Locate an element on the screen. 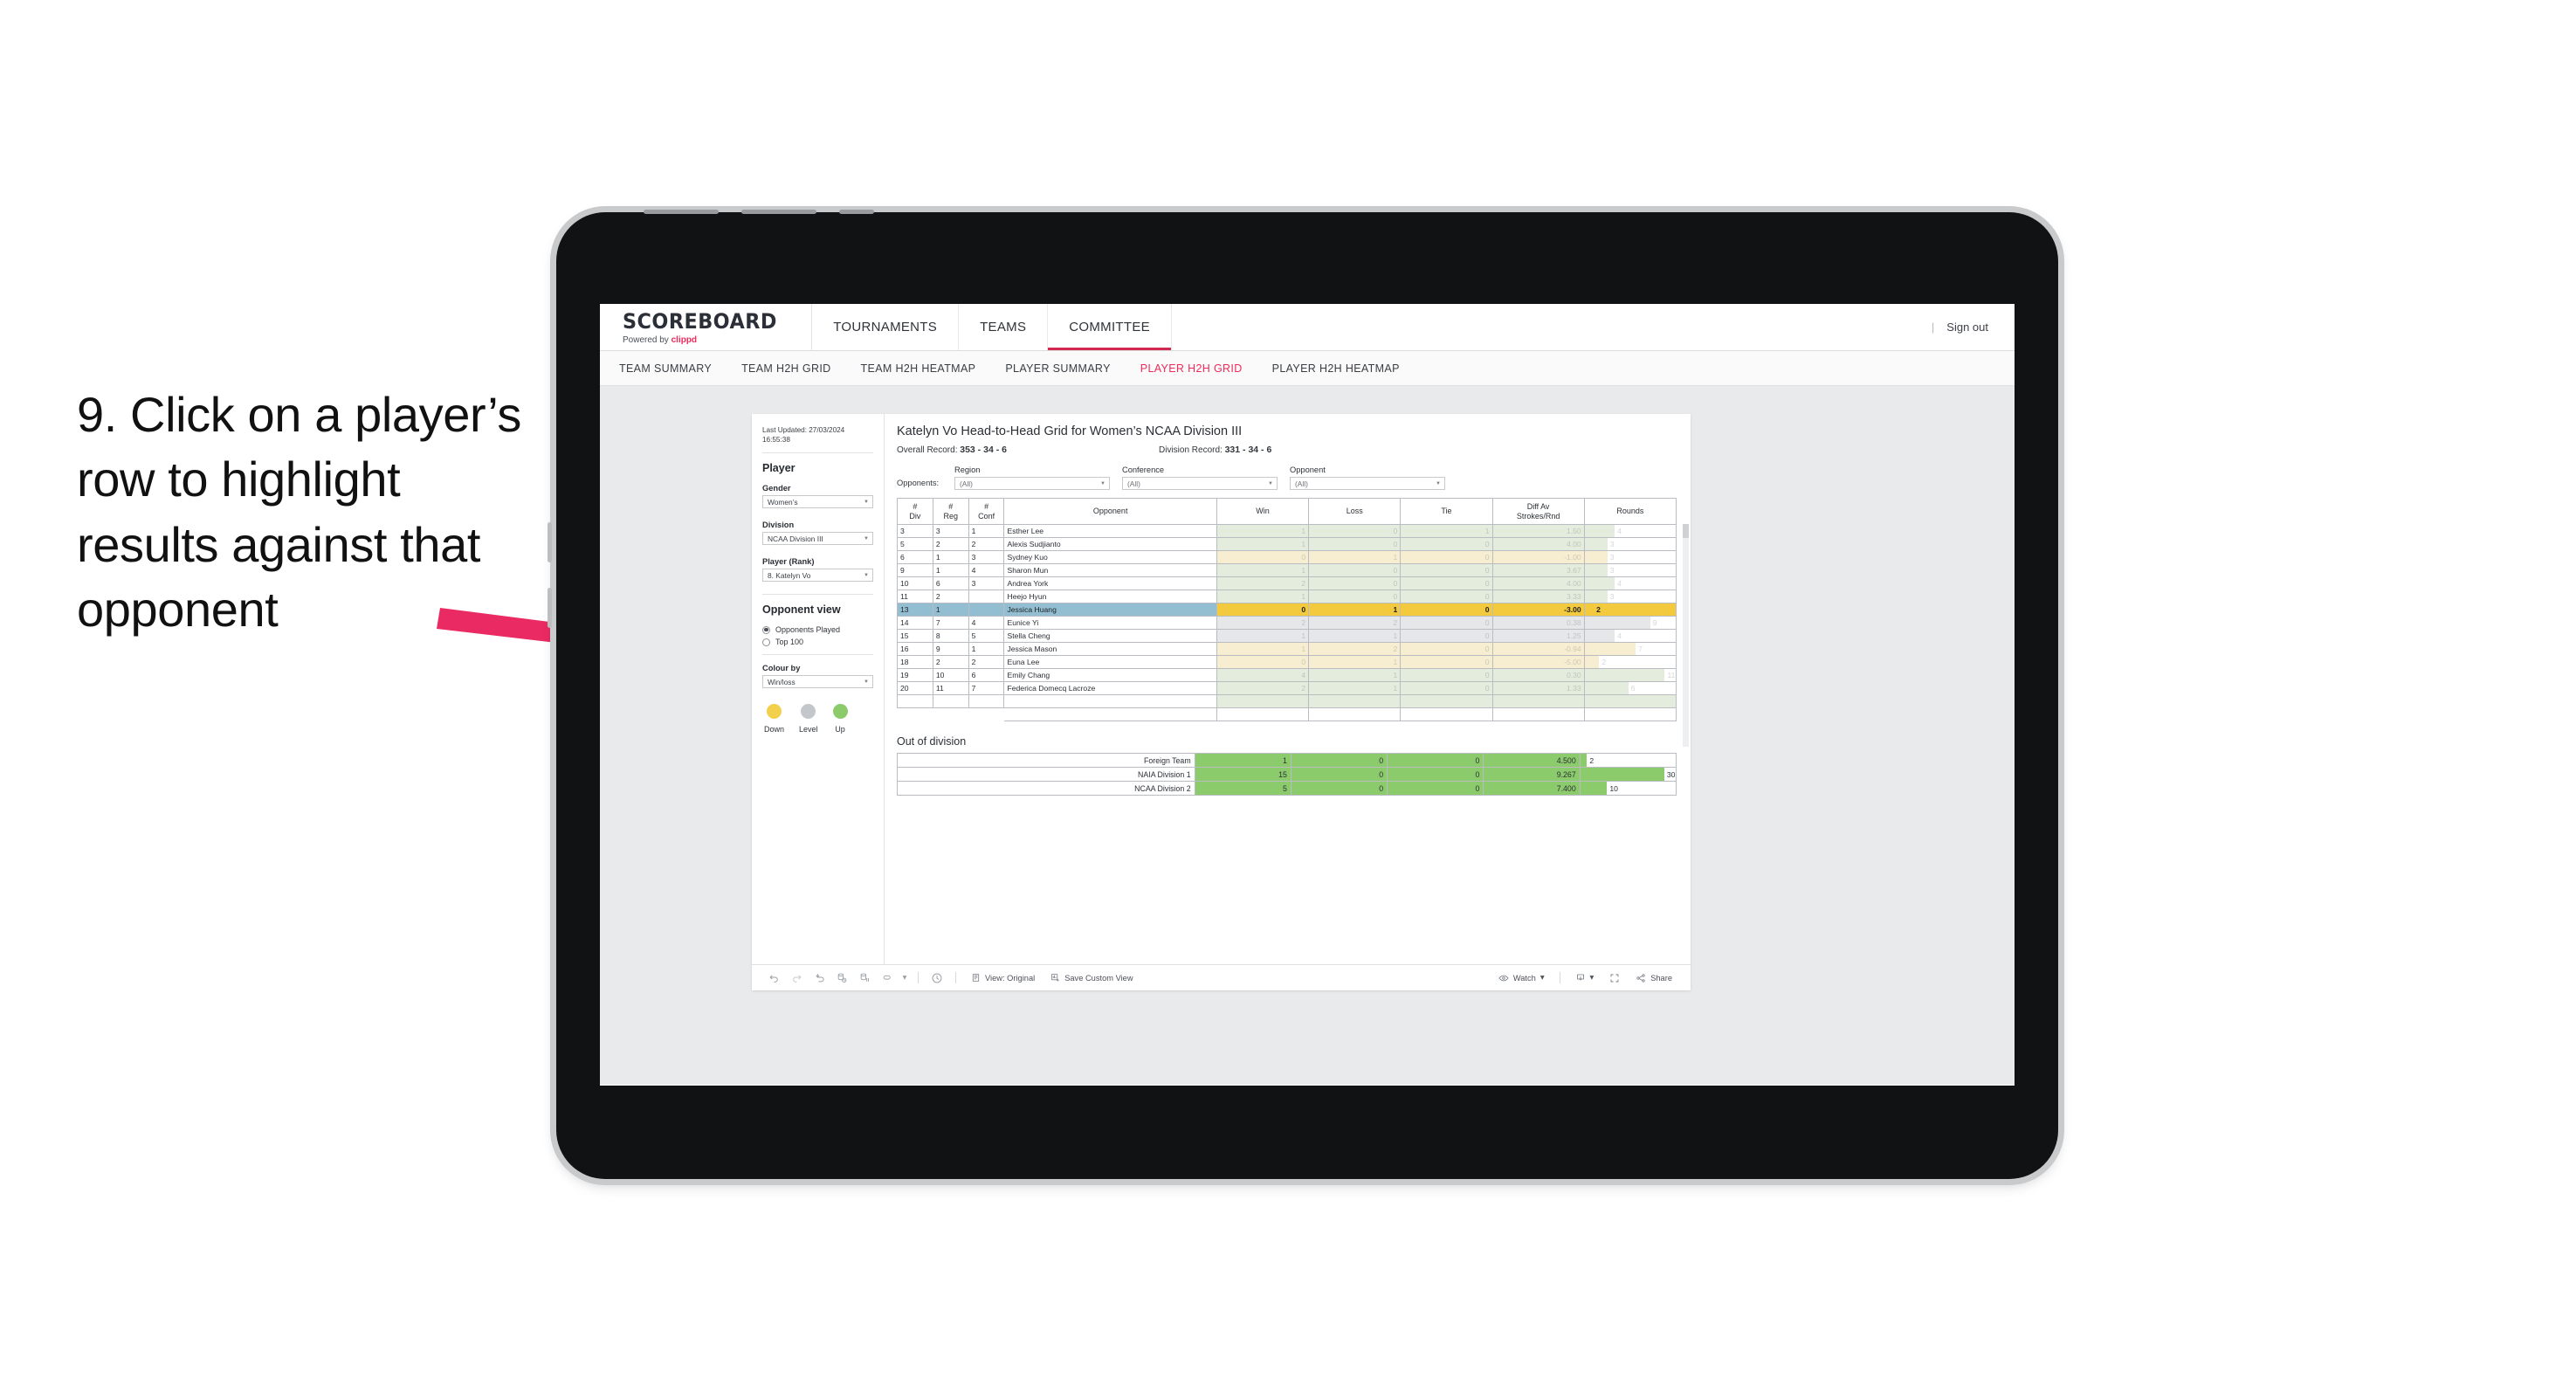  view-original-button: View: Original is located at coordinates (1003, 978).